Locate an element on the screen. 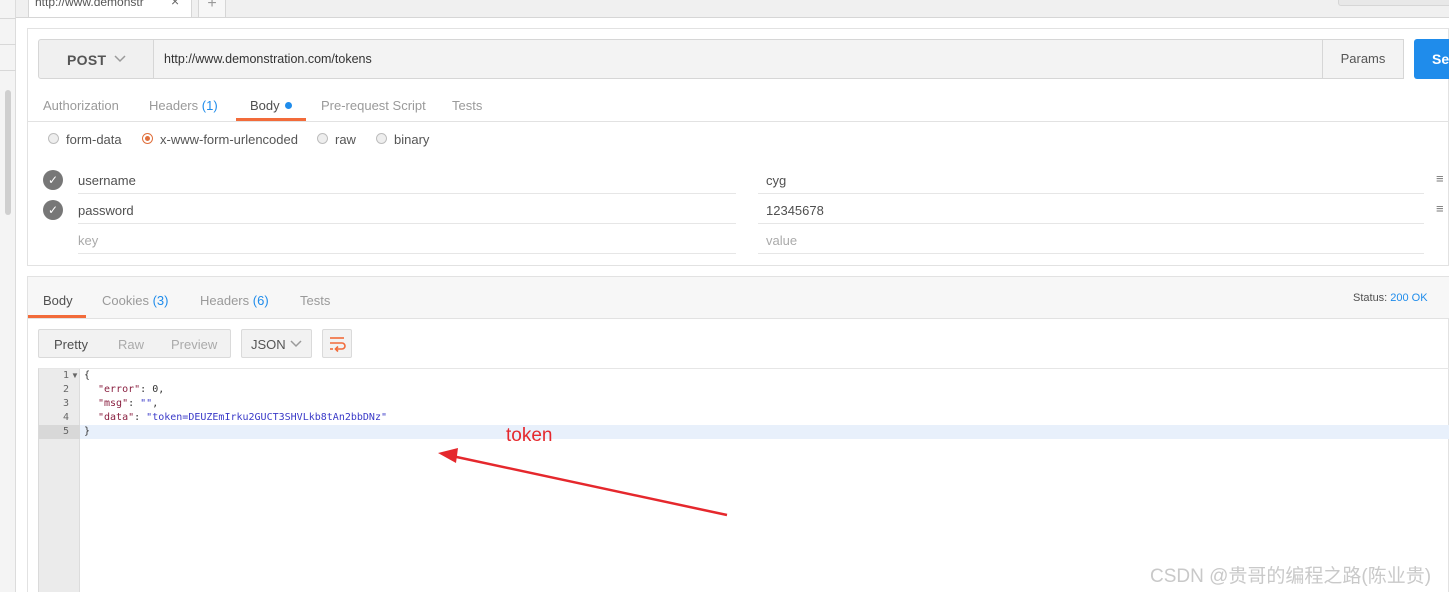 The width and height of the screenshot is (1449, 592). watermark: CSDN @贵哥的编程之路(陈业贵) is located at coordinates (1291, 576).